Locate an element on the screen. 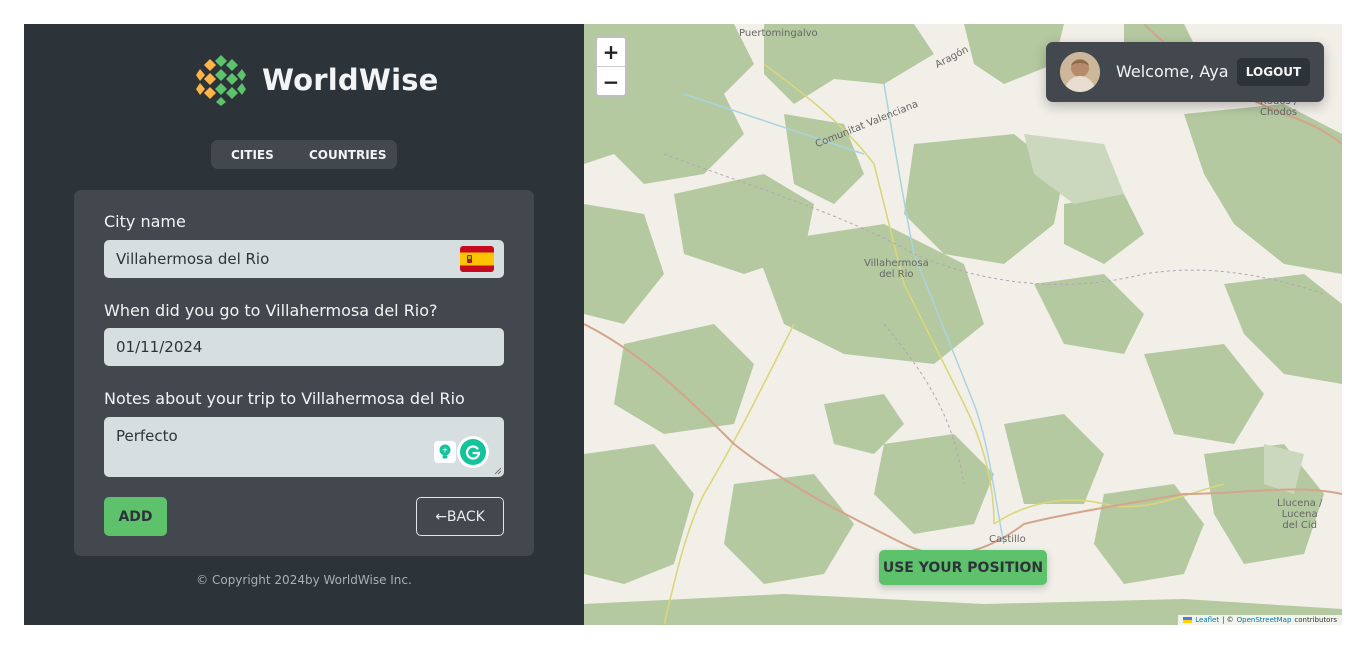 This screenshot has height=649, width=1366. zoom-control: + − is located at coordinates (611, 66).